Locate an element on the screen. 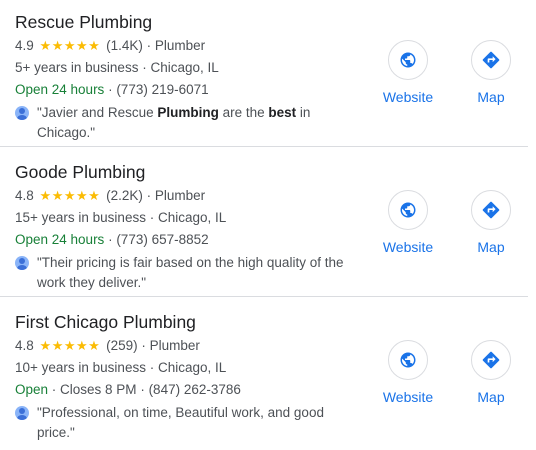 The width and height of the screenshot is (536, 450). years-in-business: 10+ years in business is located at coordinates (80, 367).